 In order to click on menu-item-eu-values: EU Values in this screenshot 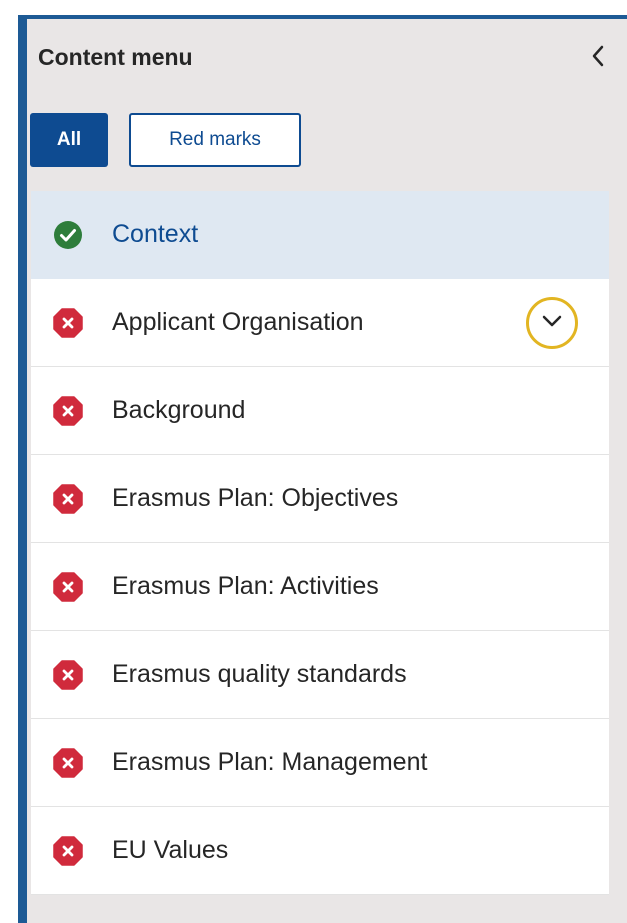, I will do `click(320, 851)`.